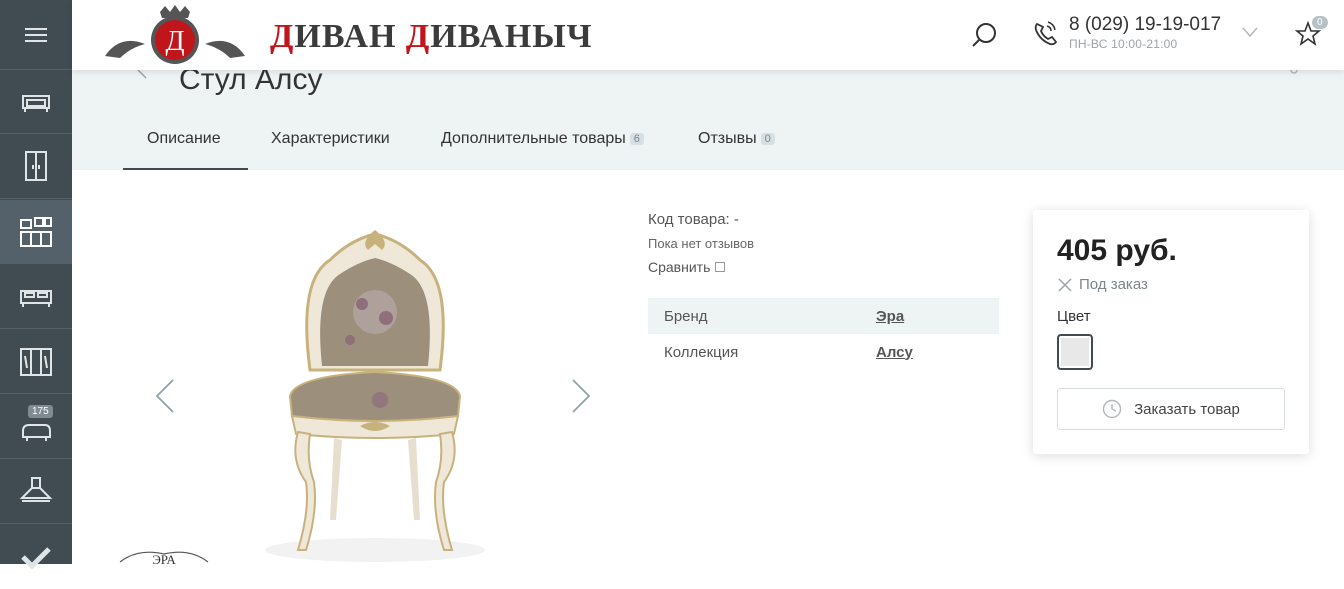 The width and height of the screenshot is (1344, 589). What do you see at coordinates (581, 396) in the screenshot?
I see `gallery-next-arrow-icon` at bounding box center [581, 396].